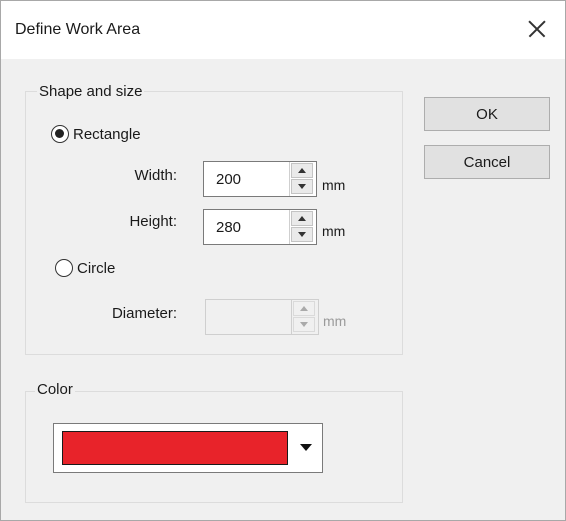 This screenshot has width=566, height=521. Describe the element at coordinates (60, 134) in the screenshot. I see `rectangle-radio-button` at that location.